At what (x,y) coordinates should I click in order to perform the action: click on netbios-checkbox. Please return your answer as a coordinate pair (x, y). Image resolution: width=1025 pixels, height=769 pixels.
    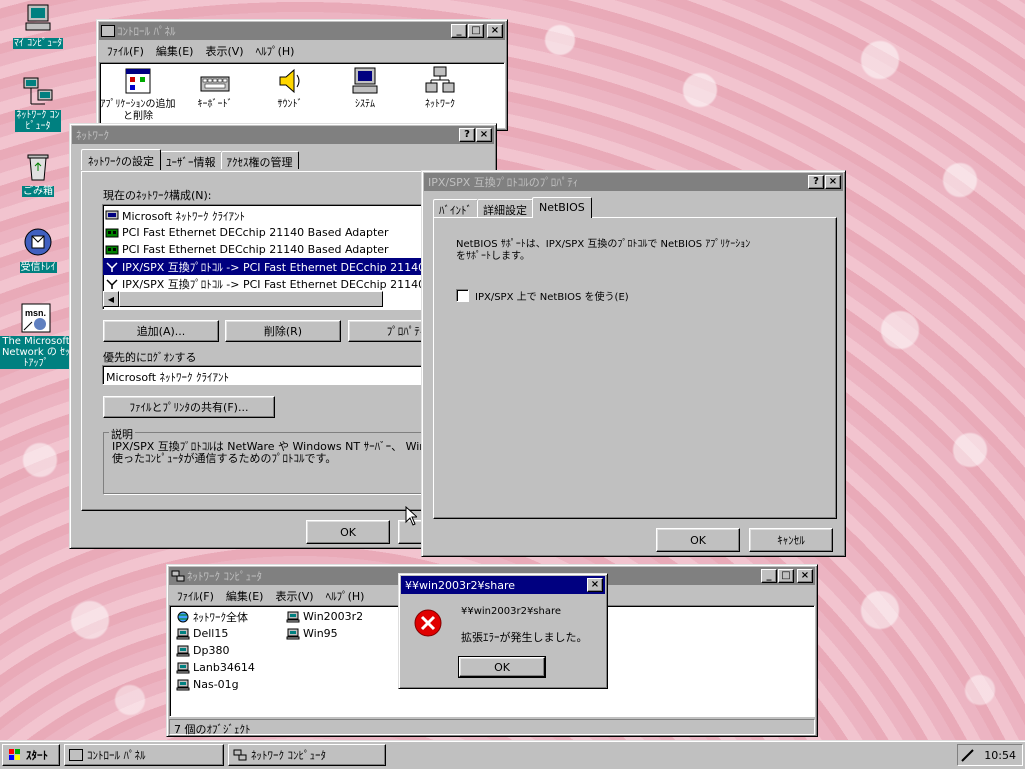
    Looking at the image, I should click on (462, 295).